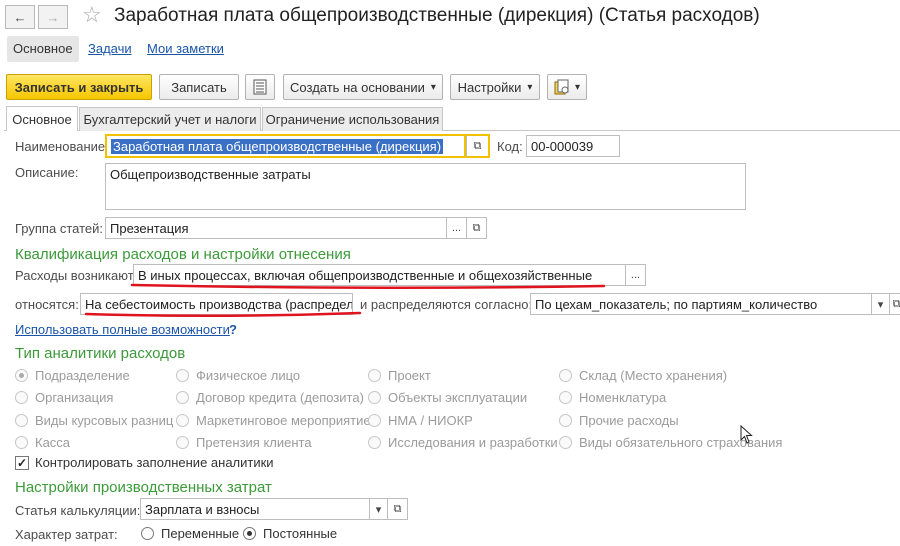  I want to click on nature-label: Характер затрат:, so click(66, 534).